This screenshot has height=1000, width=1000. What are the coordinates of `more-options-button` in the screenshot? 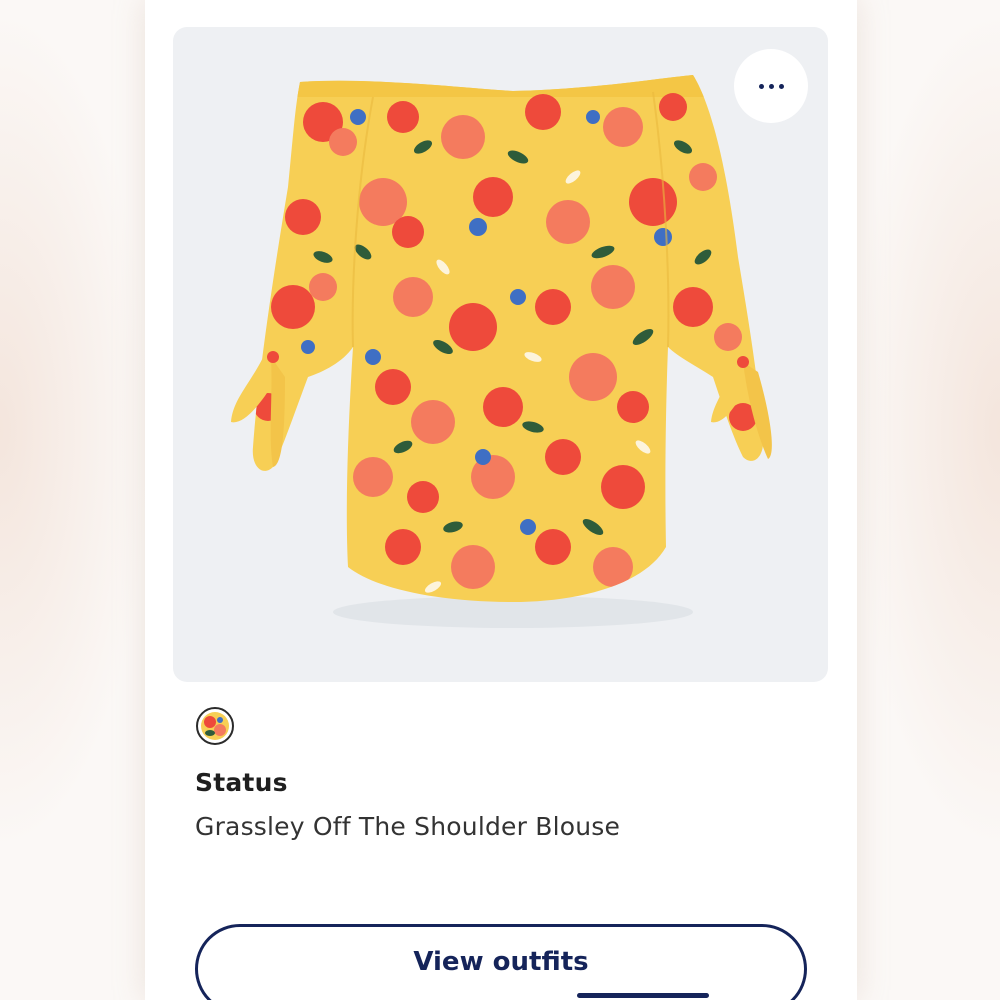 It's located at (771, 86).